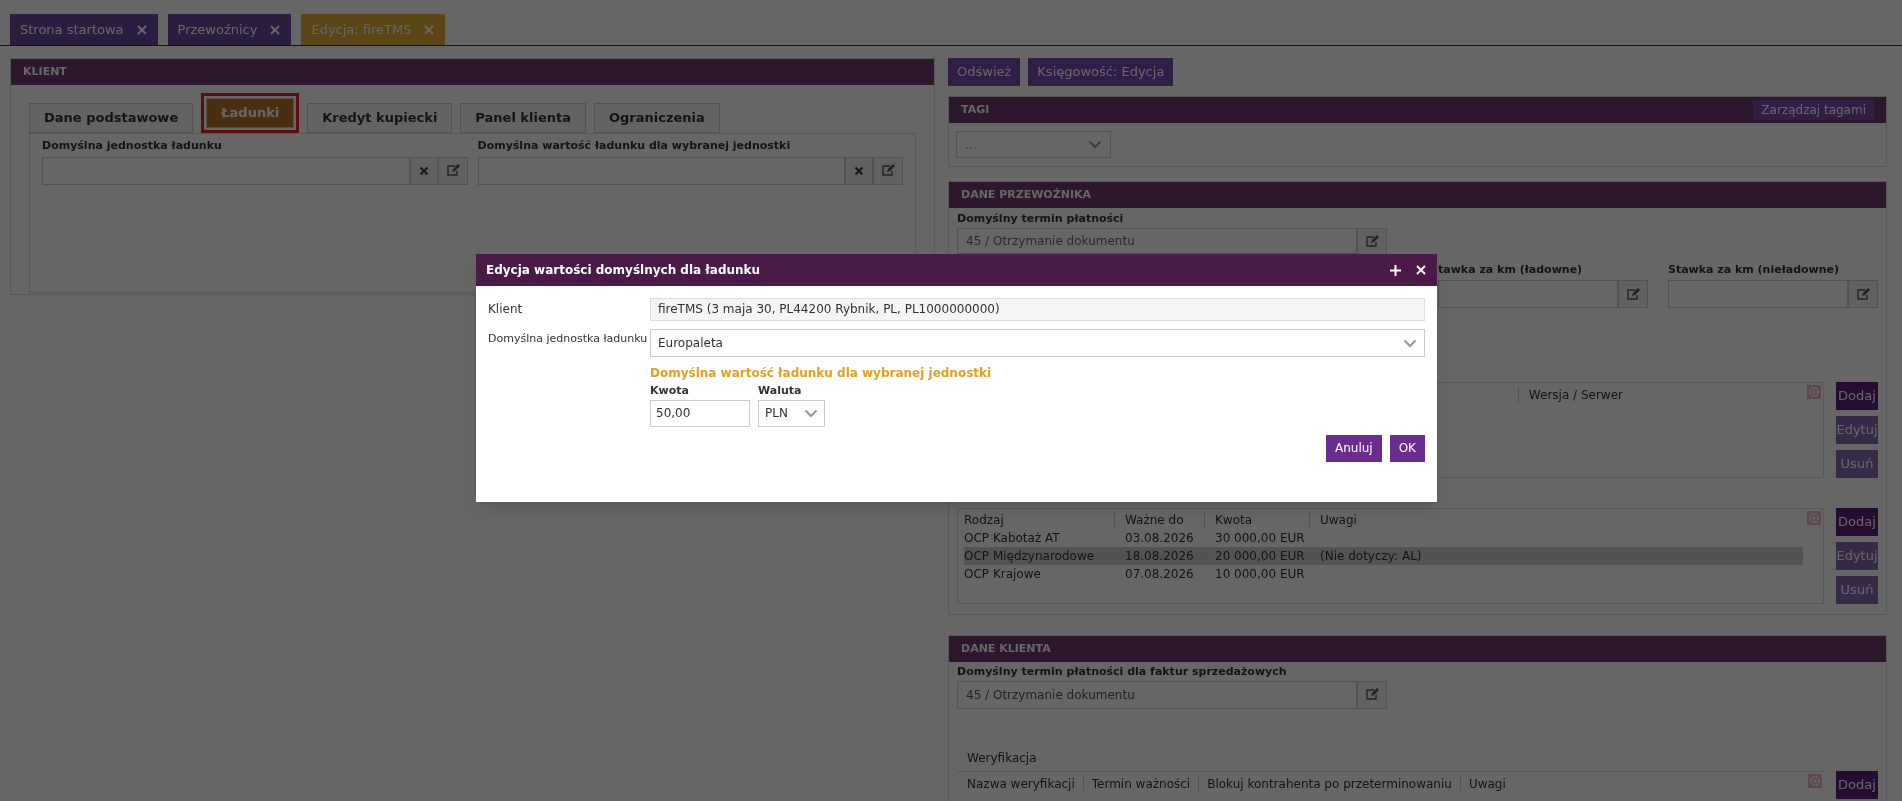 This screenshot has height=801, width=1902. What do you see at coordinates (821, 373) in the screenshot?
I see `section-title: Domyślna wartość ładunku dla wybranej jednostki` at bounding box center [821, 373].